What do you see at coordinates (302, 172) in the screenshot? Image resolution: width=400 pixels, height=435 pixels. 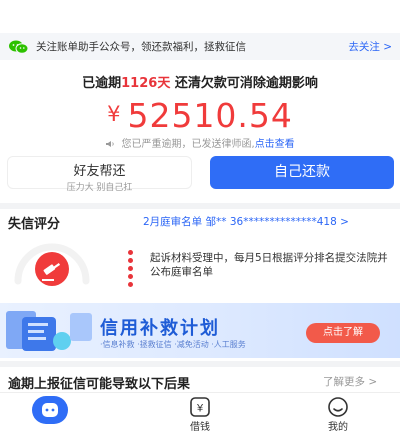 I see `self-pay-button: 自己还款` at bounding box center [302, 172].